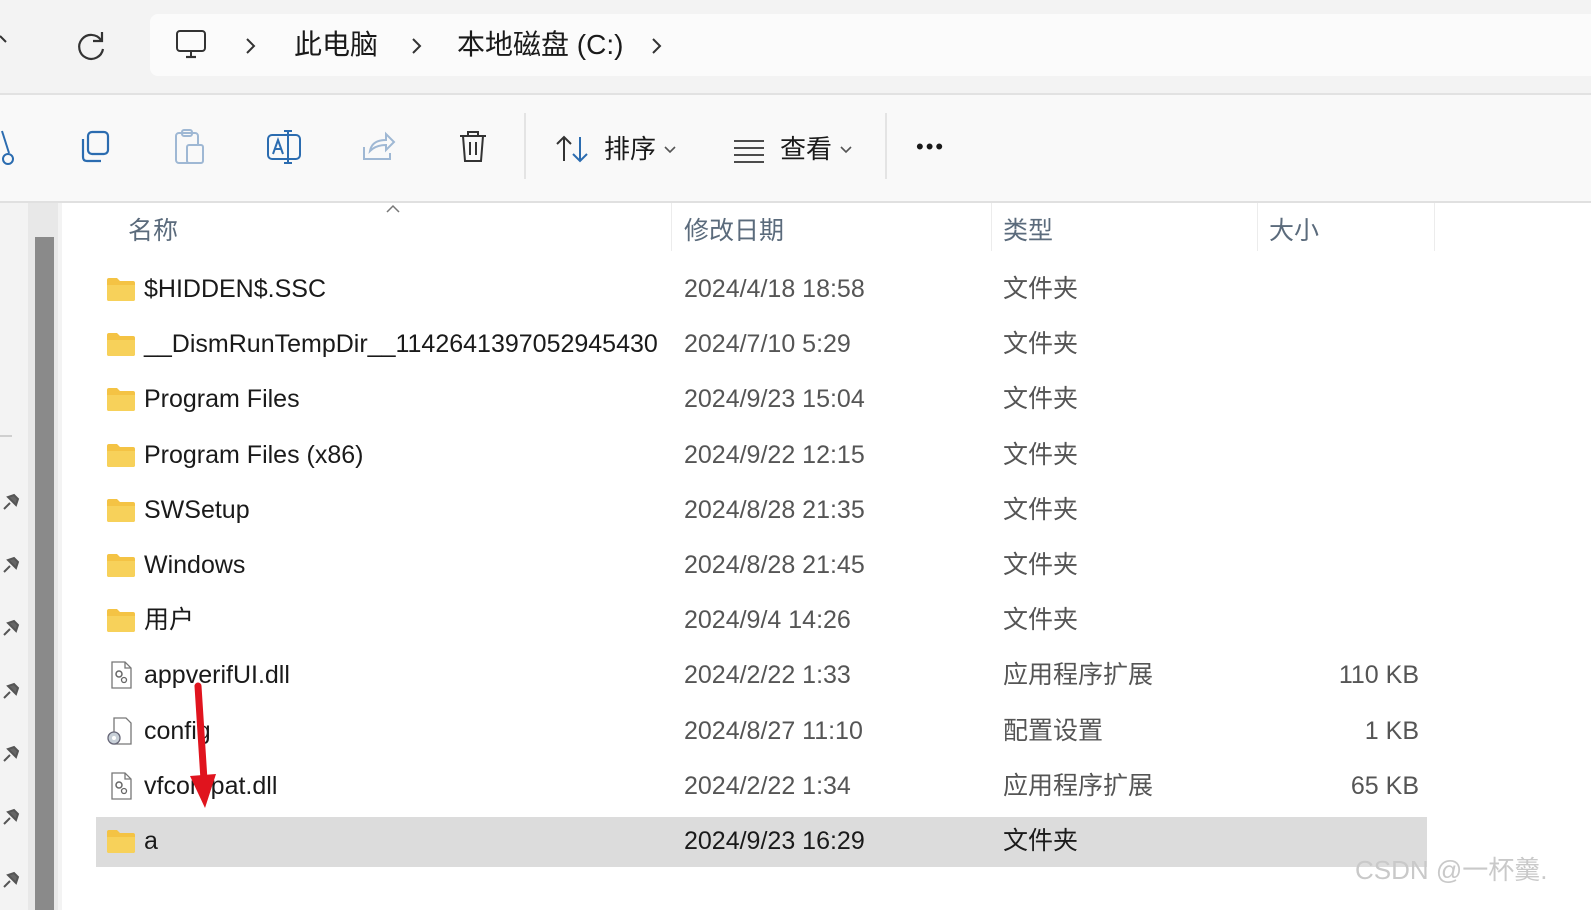 The width and height of the screenshot is (1591, 910). I want to click on rename-icon, so click(284, 147).